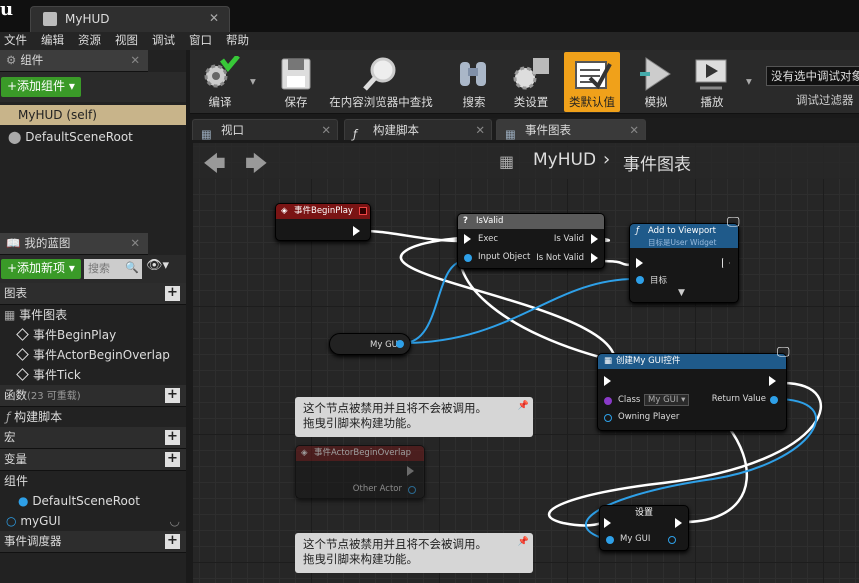 The image size is (859, 583). What do you see at coordinates (323, 211) in the screenshot?
I see `node-title: 事件BeginPlay` at bounding box center [323, 211].